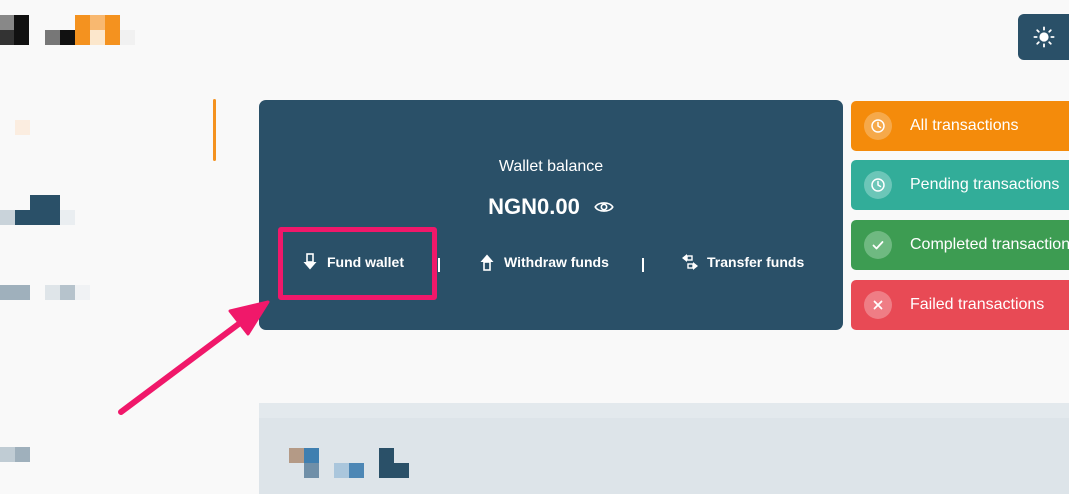  What do you see at coordinates (964, 125) in the screenshot?
I see `all-transactions-label: All transactions` at bounding box center [964, 125].